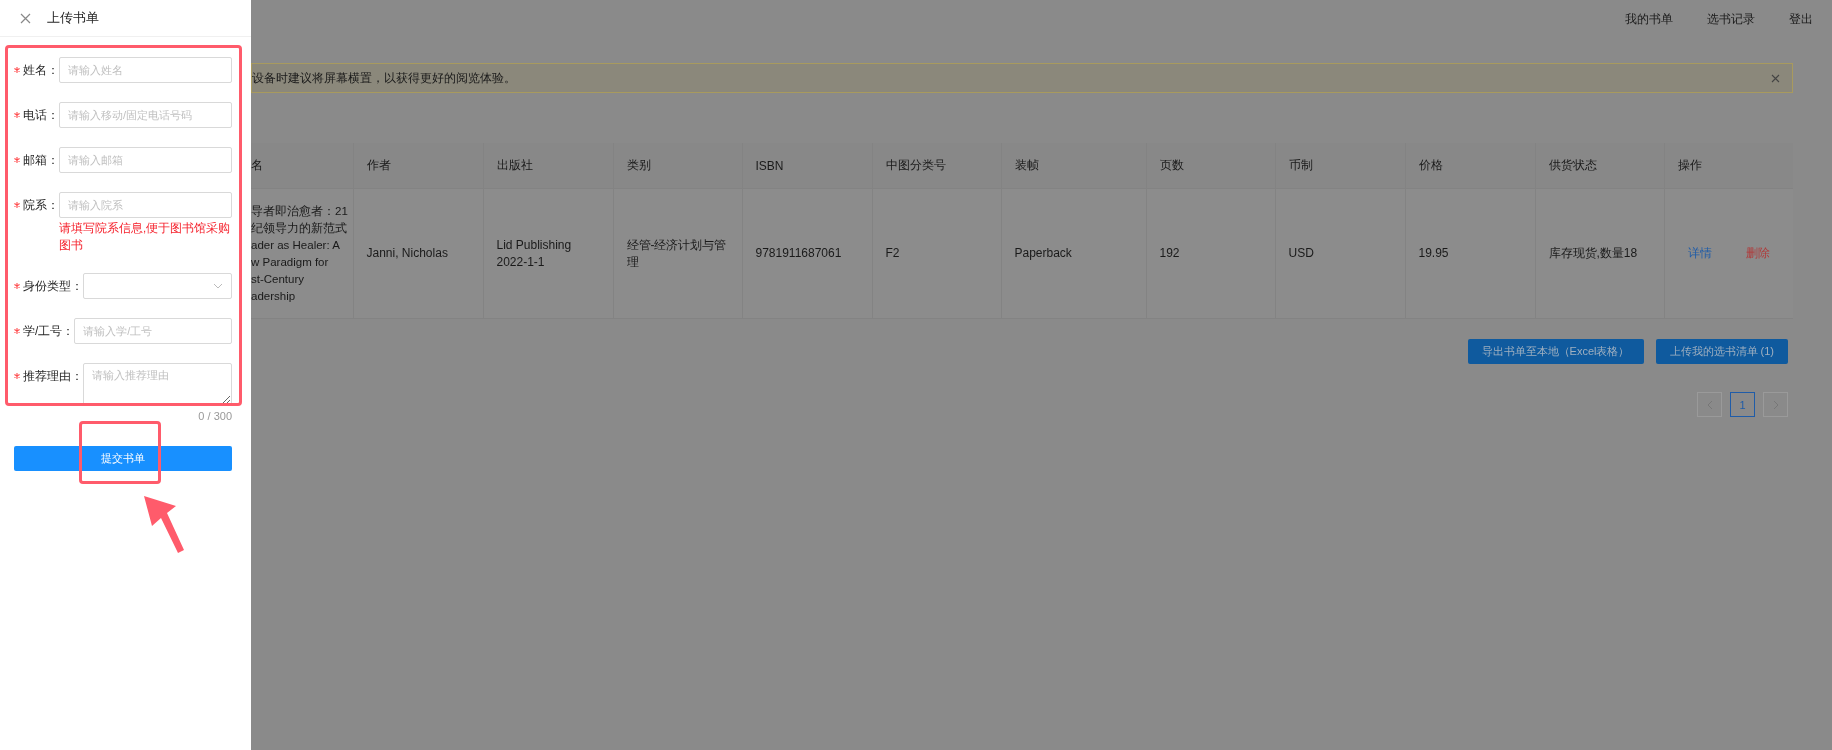  Describe the element at coordinates (1599, 253) in the screenshot. I see `table-cell: 库存现货,数量18` at that location.